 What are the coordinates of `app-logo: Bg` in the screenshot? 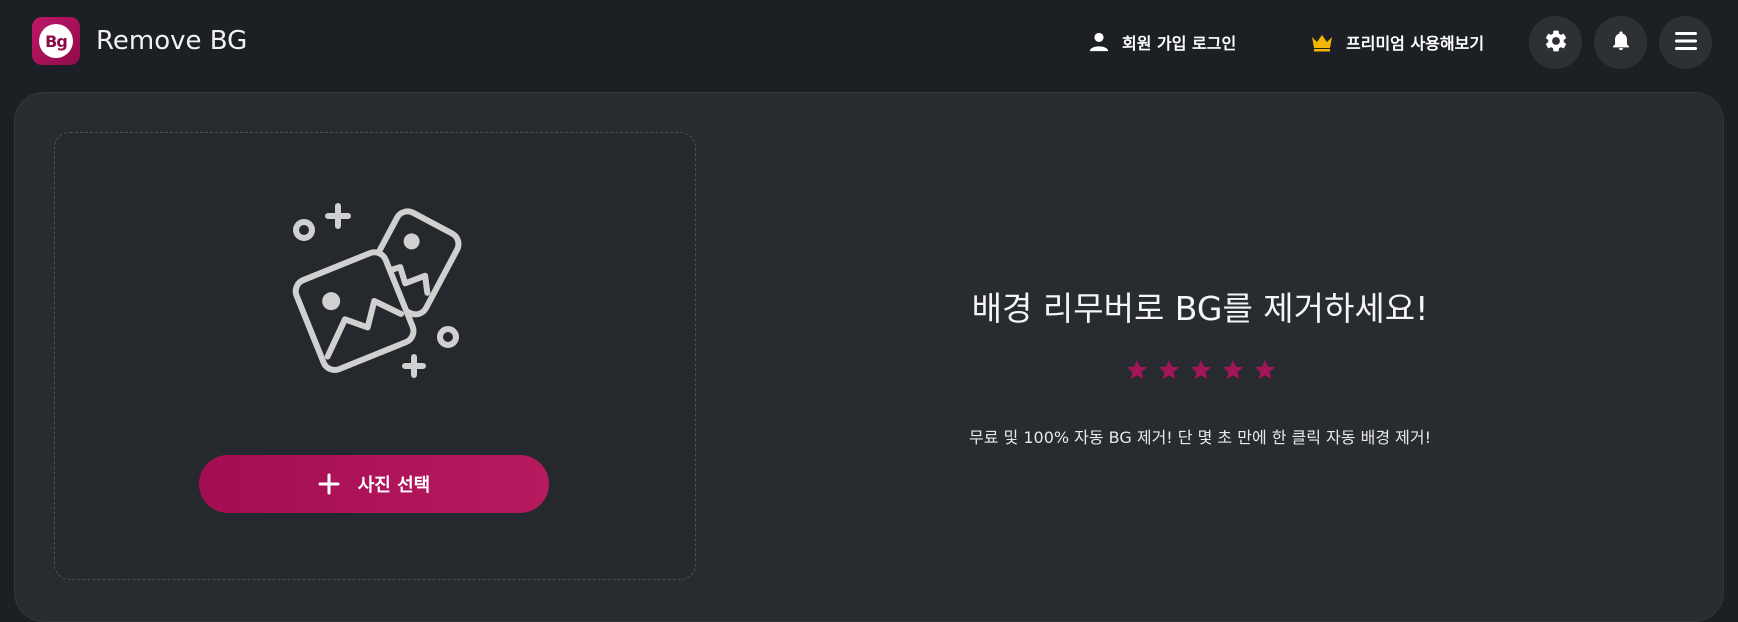 It's located at (56, 41).